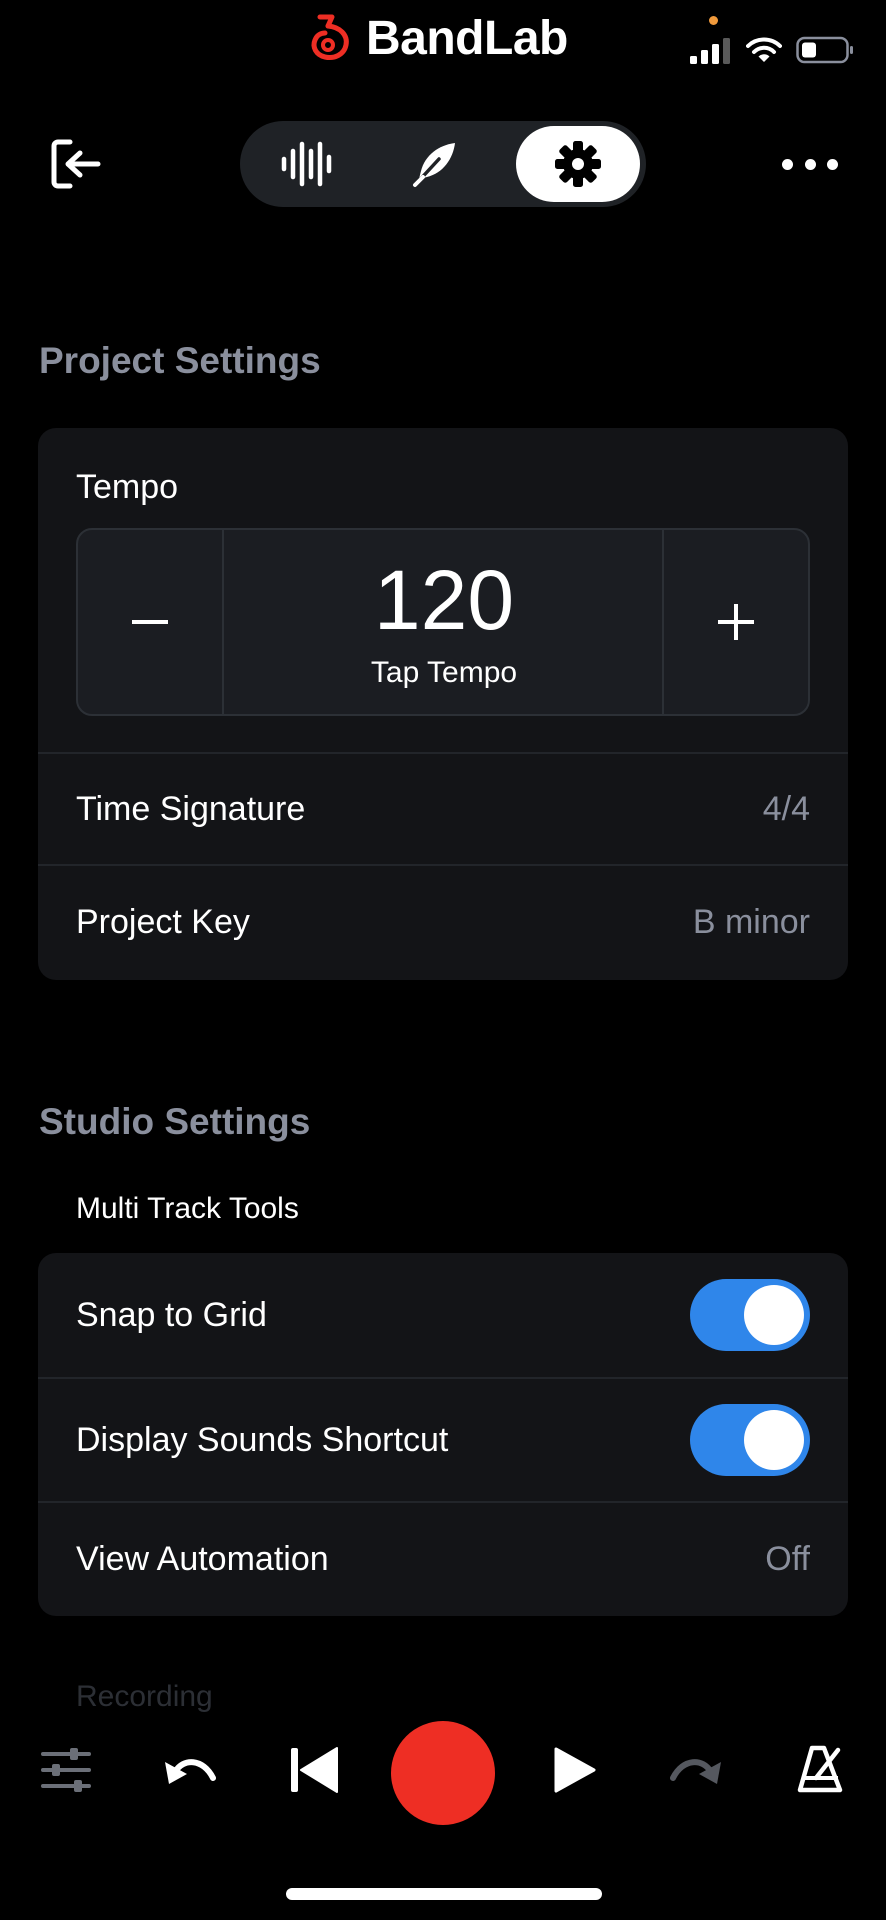 The width and height of the screenshot is (886, 1920). Describe the element at coordinates (443, 922) in the screenshot. I see `project-key-row: Project Key B minor` at that location.